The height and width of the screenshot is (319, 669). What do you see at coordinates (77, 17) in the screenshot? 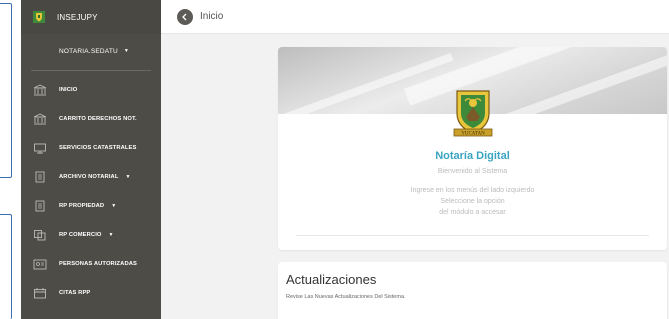
I see `brand-name: INSEJUPY` at bounding box center [77, 17].